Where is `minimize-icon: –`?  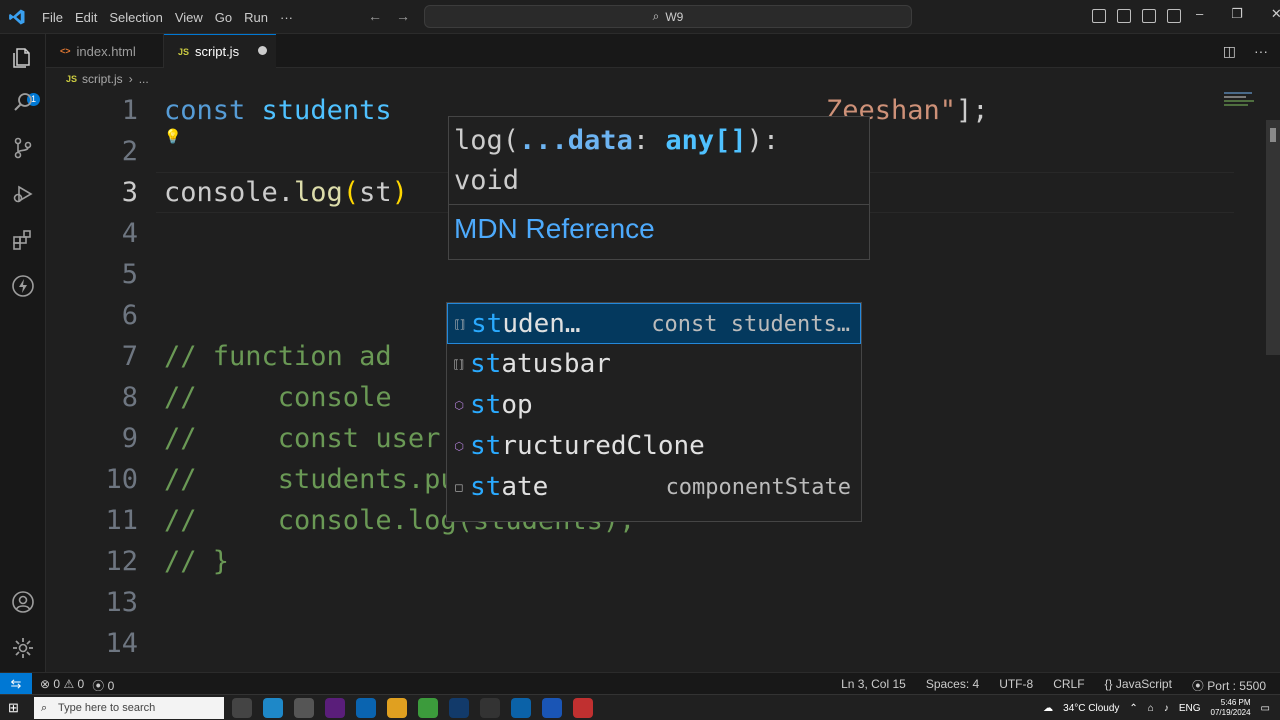
minimize-icon: – is located at coordinates (1199, 14).